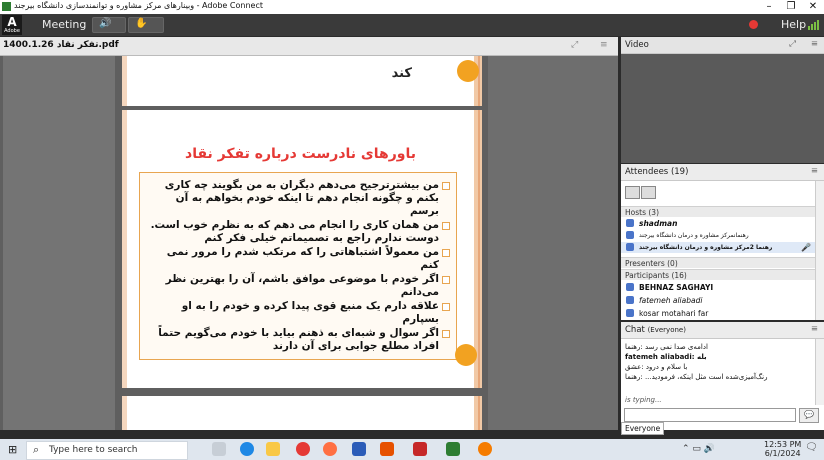 This screenshot has height=460, width=824. What do you see at coordinates (273, 449) in the screenshot?
I see `file-explorer-icon` at bounding box center [273, 449].